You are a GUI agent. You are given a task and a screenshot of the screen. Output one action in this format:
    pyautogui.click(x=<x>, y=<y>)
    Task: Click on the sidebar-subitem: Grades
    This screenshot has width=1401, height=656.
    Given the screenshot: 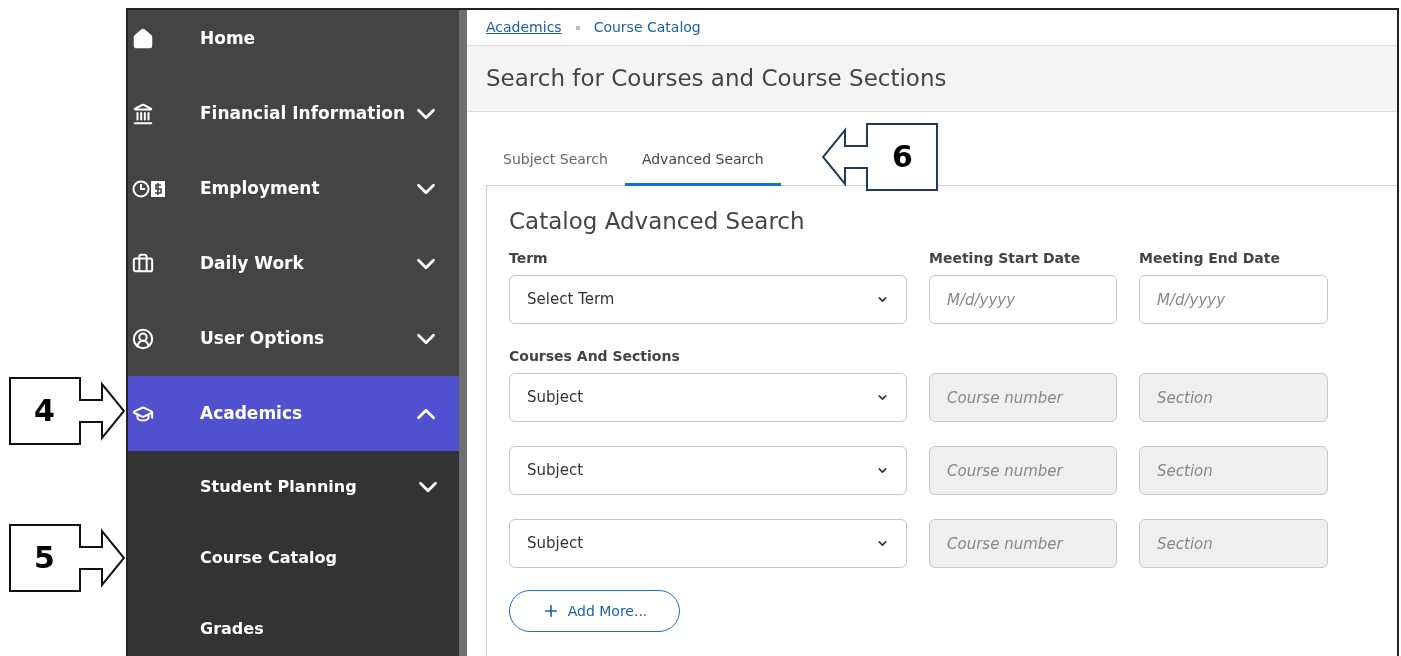 What is the action you would take?
    pyautogui.click(x=293, y=624)
    